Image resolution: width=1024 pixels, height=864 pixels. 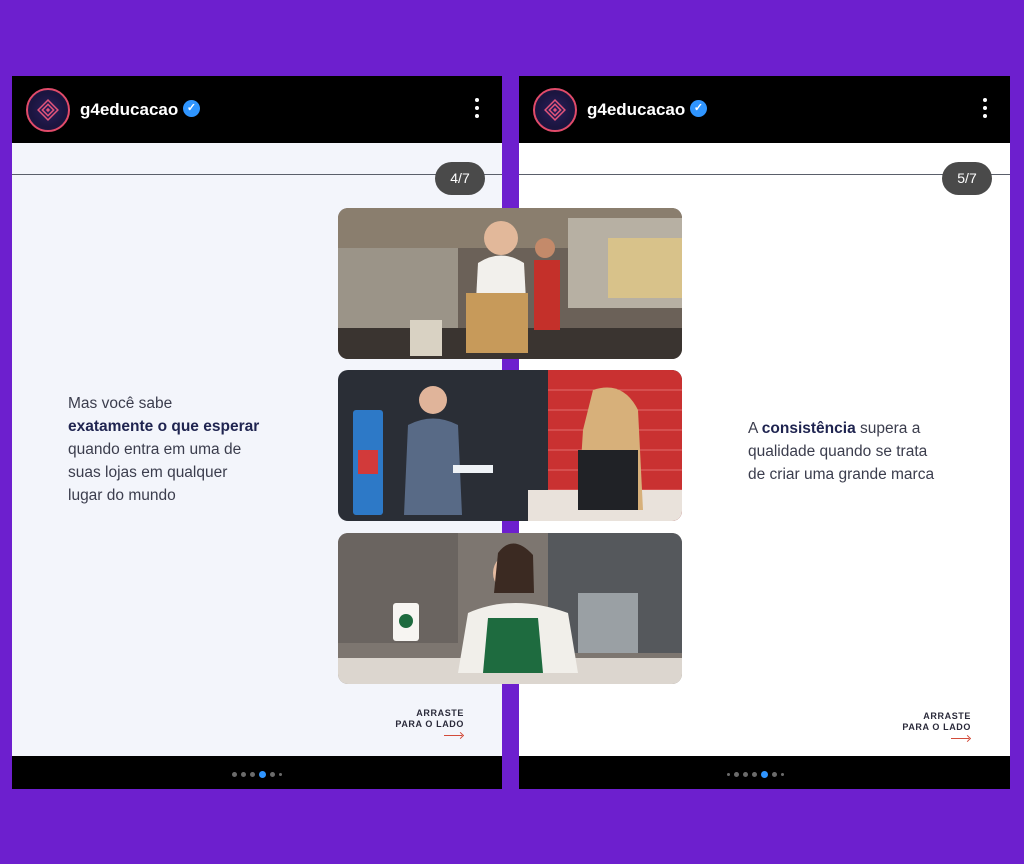 I want to click on caption-line: quando entra em uma de, so click(x=155, y=449).